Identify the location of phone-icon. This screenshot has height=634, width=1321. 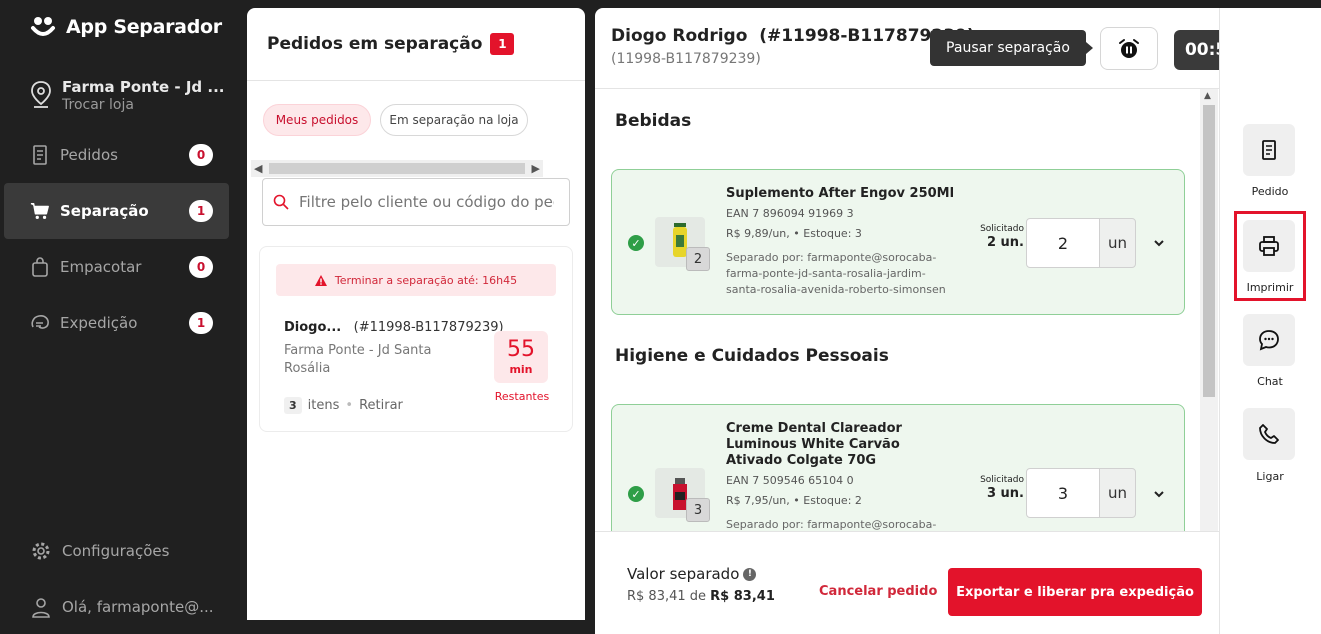
(1269, 434).